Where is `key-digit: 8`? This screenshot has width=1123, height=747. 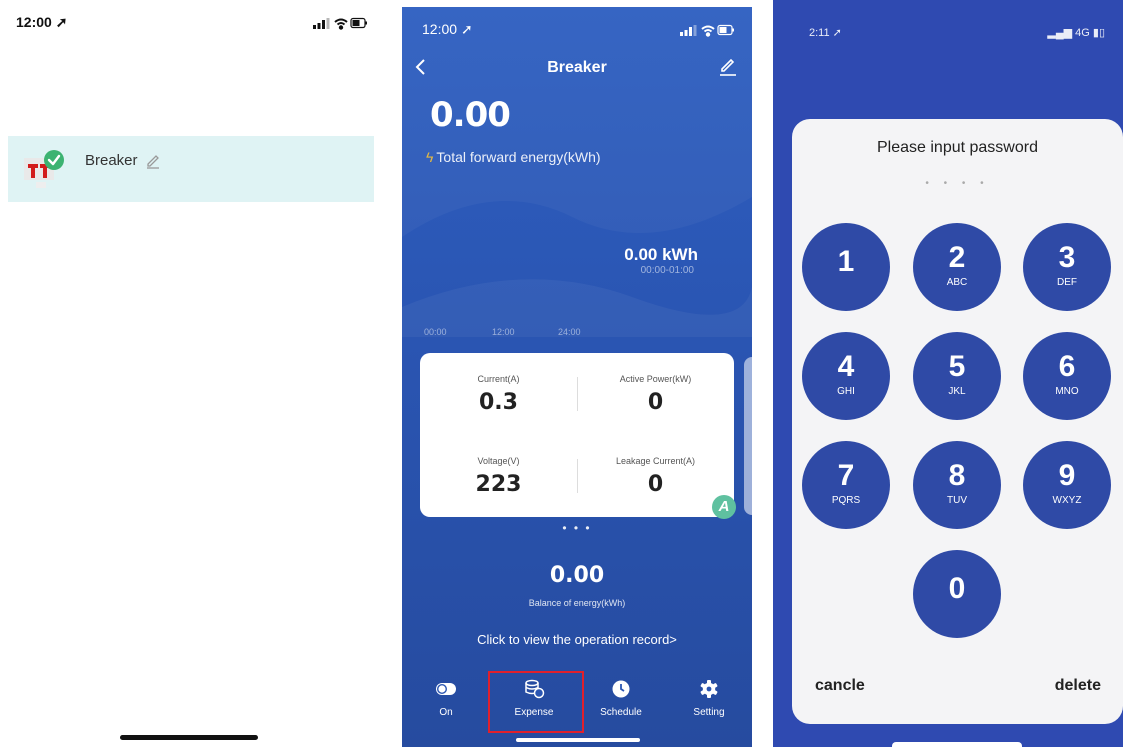
key-digit: 8 is located at coordinates (957, 475).